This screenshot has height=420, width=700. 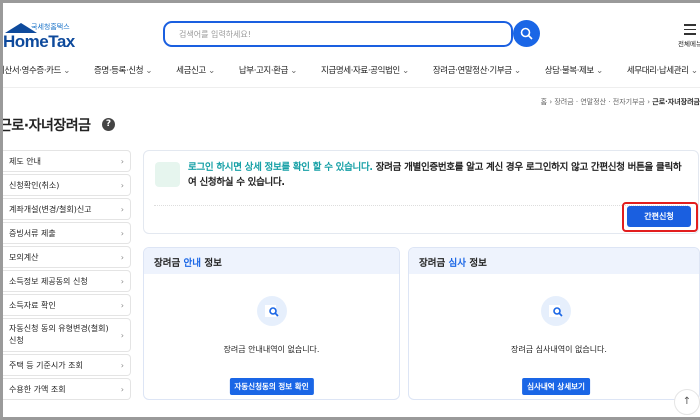 I want to click on scroll-top-button: ↑, so click(x=687, y=402).